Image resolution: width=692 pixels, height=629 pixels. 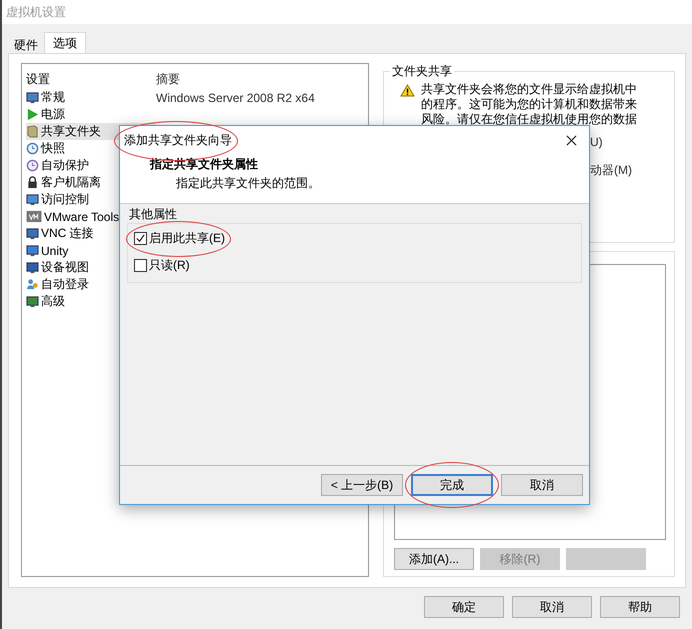 I want to click on item-label: 访问控制, so click(x=65, y=199).